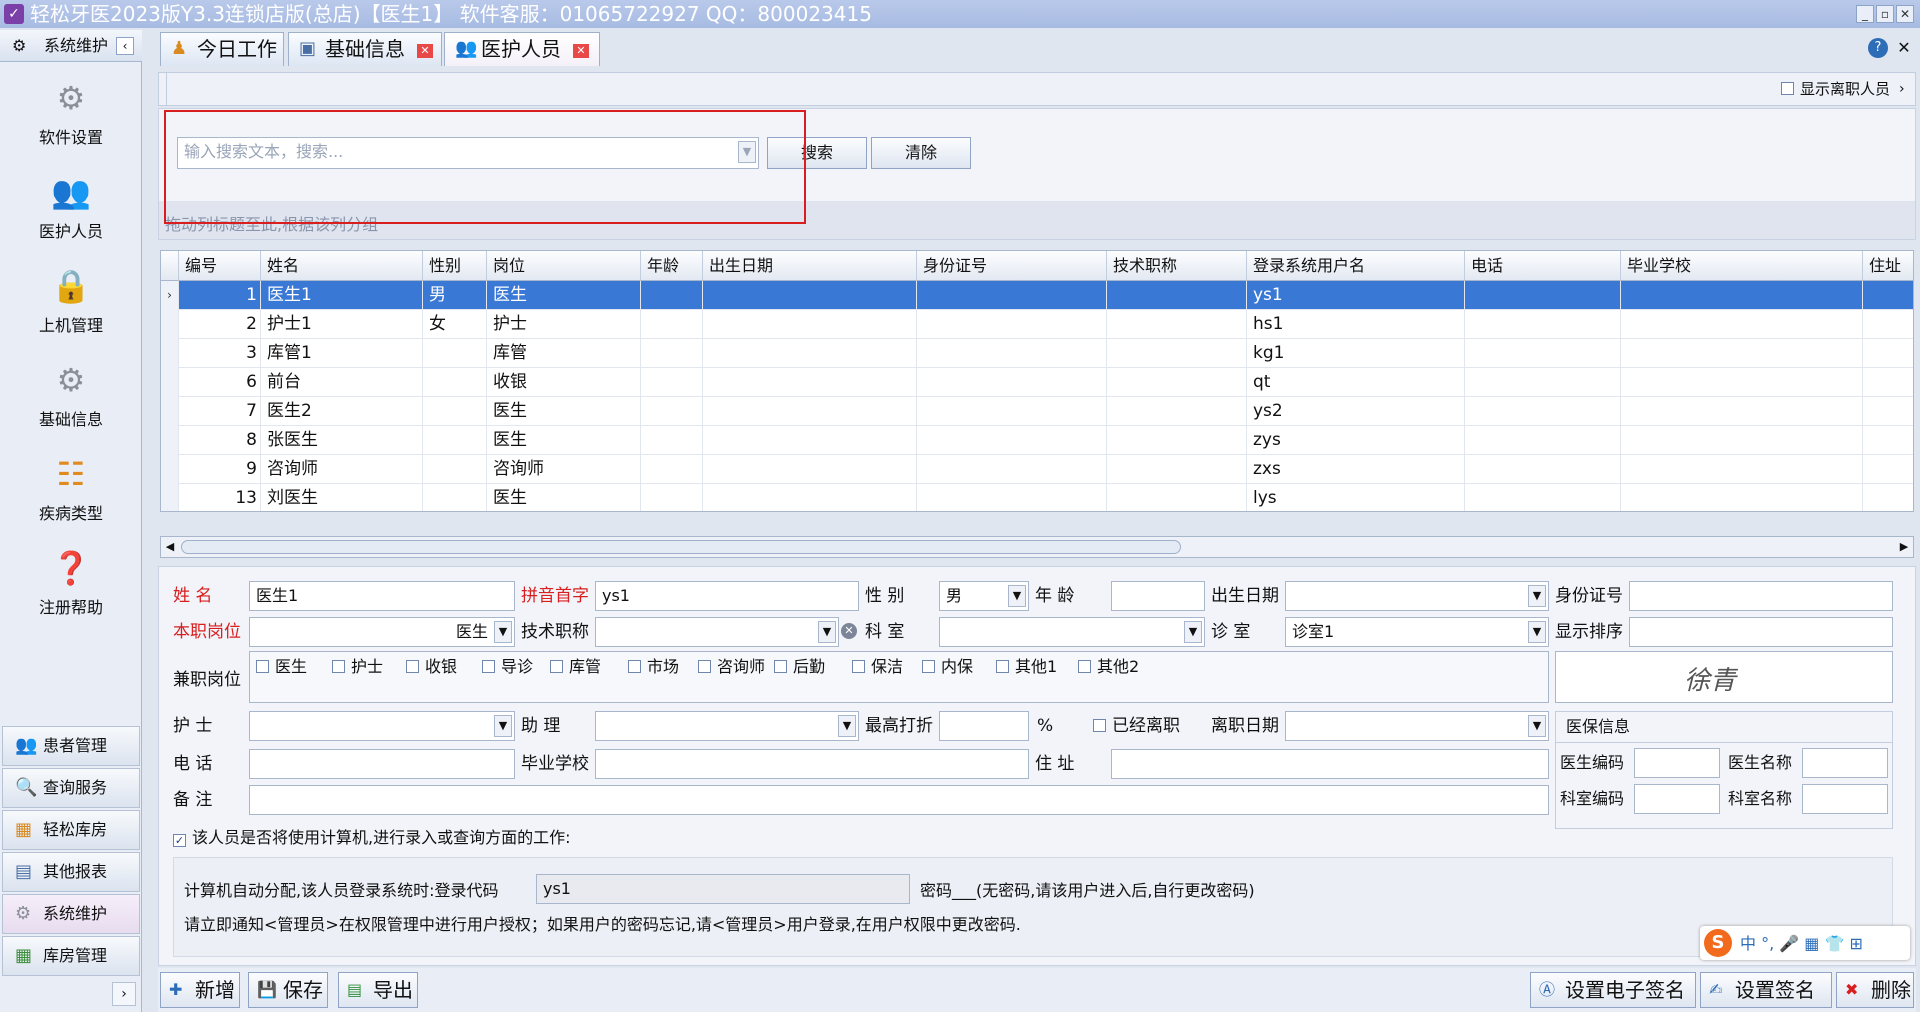 Image resolution: width=1920 pixels, height=1012 pixels. I want to click on sidebar-item-basic-info: ⚙ 基础信息, so click(71, 402).